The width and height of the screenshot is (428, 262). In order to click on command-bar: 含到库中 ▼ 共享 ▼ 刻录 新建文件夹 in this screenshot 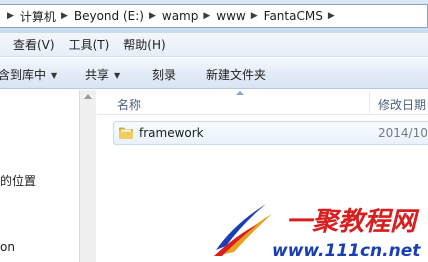, I will do `click(214, 73)`.